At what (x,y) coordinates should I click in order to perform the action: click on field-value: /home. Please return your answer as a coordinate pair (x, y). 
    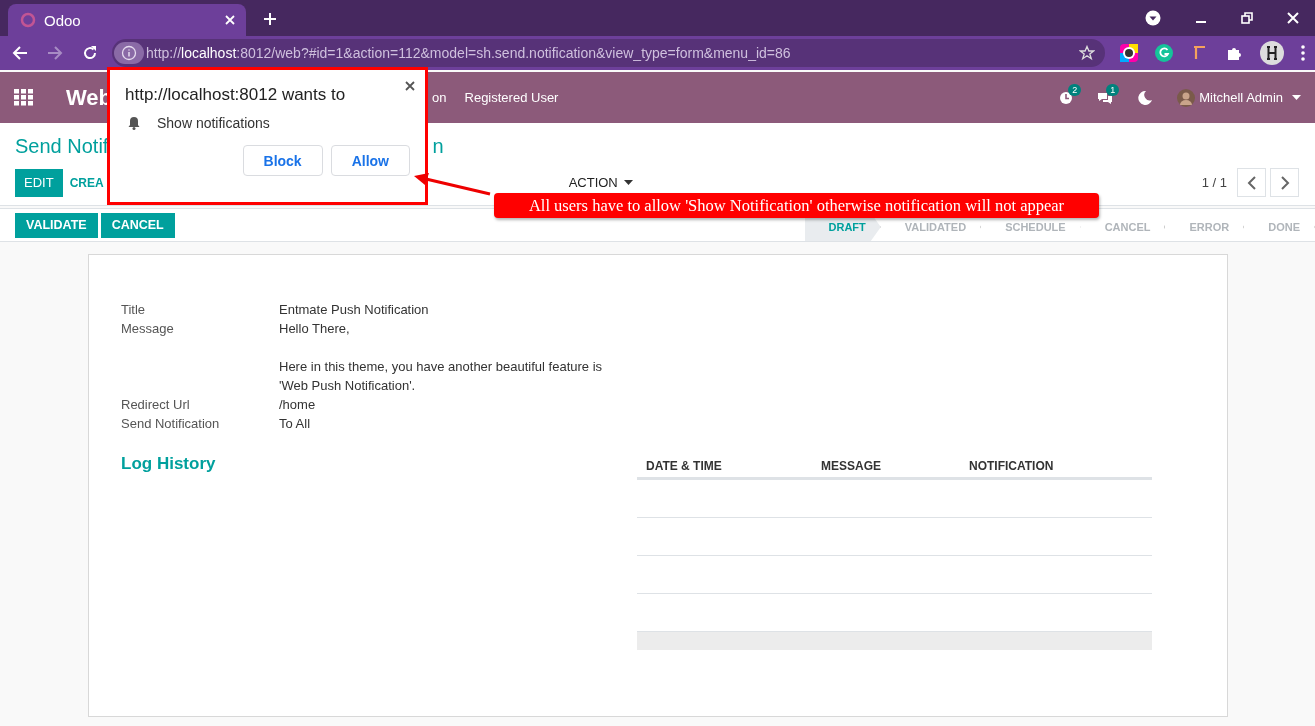
    Looking at the image, I should click on (298, 405).